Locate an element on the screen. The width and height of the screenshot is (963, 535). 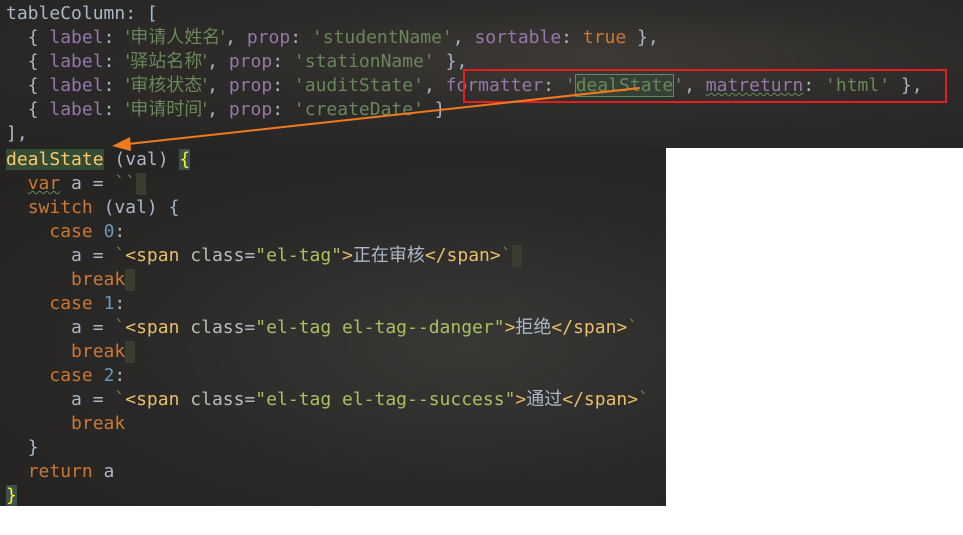
code-line: ], is located at coordinates (17, 134).